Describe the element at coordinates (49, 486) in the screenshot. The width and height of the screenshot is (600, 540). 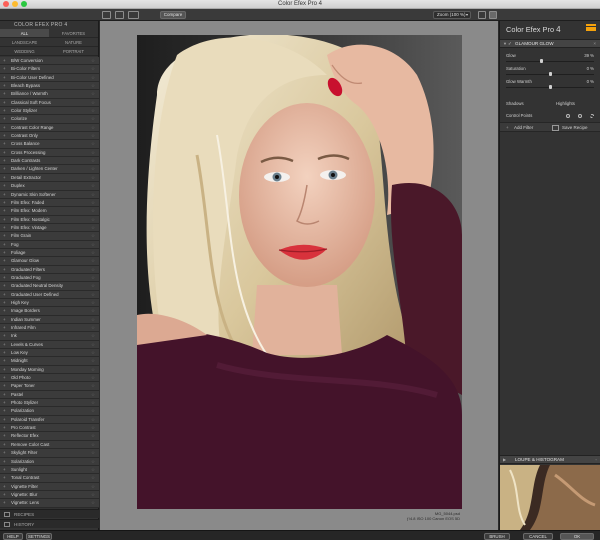
I see `filter-list-item: + Vignette Filter ☆` at that location.